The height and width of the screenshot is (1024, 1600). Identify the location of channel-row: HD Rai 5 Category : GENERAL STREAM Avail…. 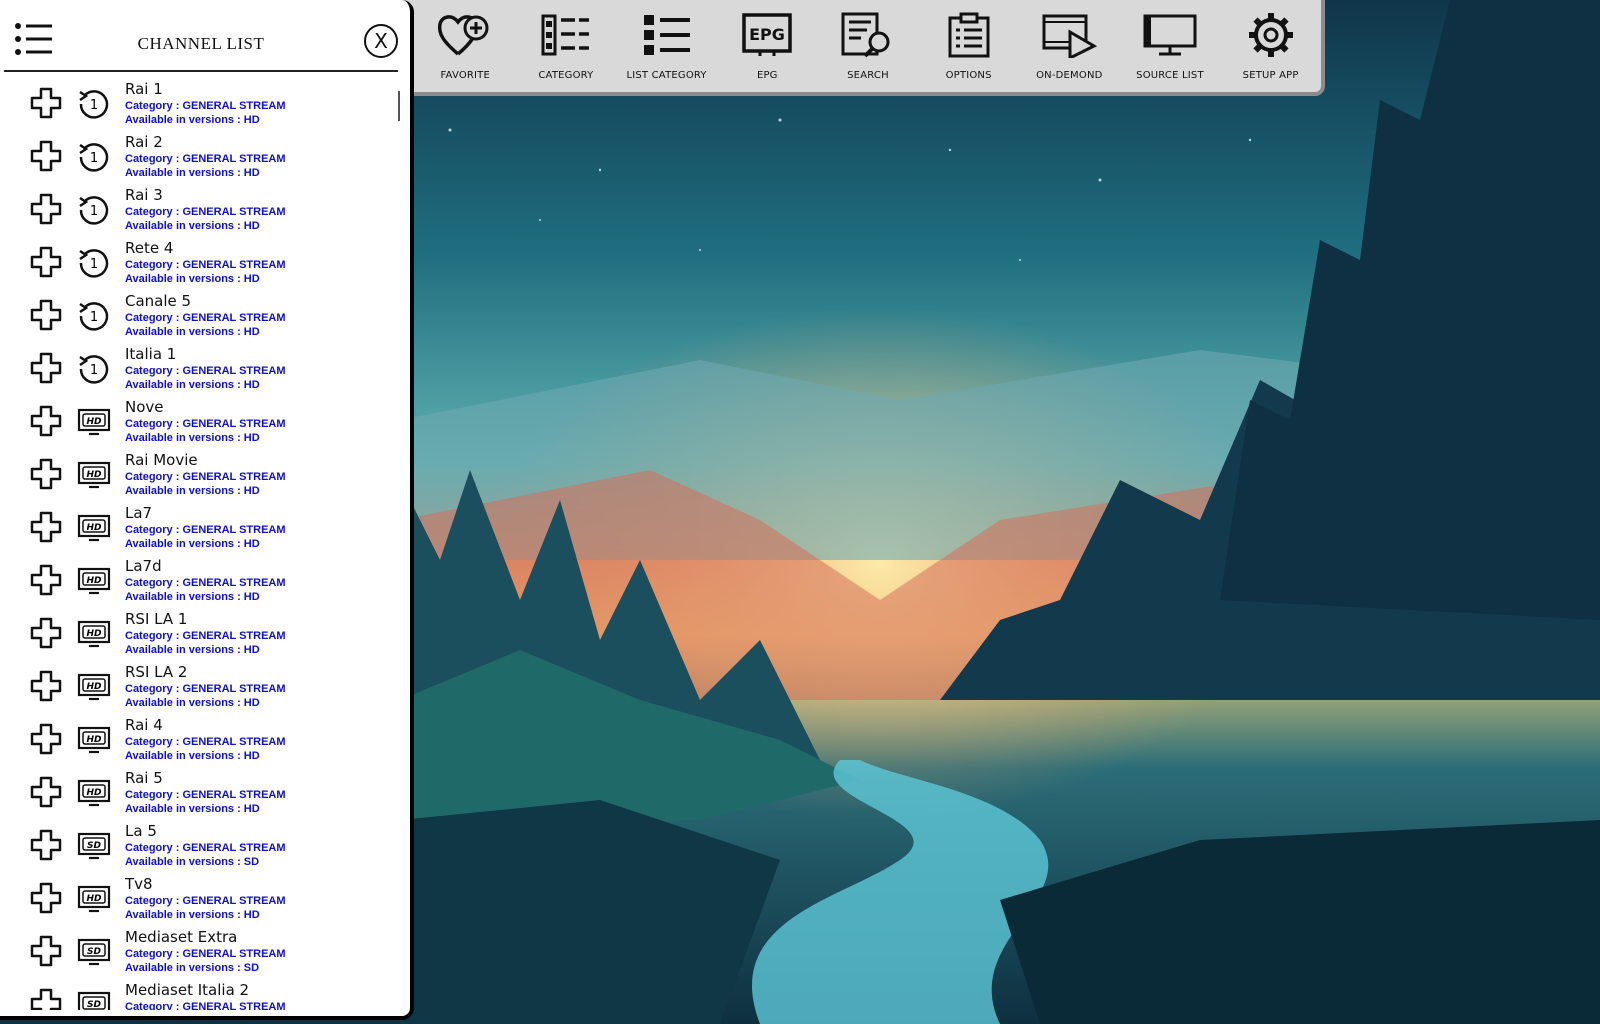
(199, 795).